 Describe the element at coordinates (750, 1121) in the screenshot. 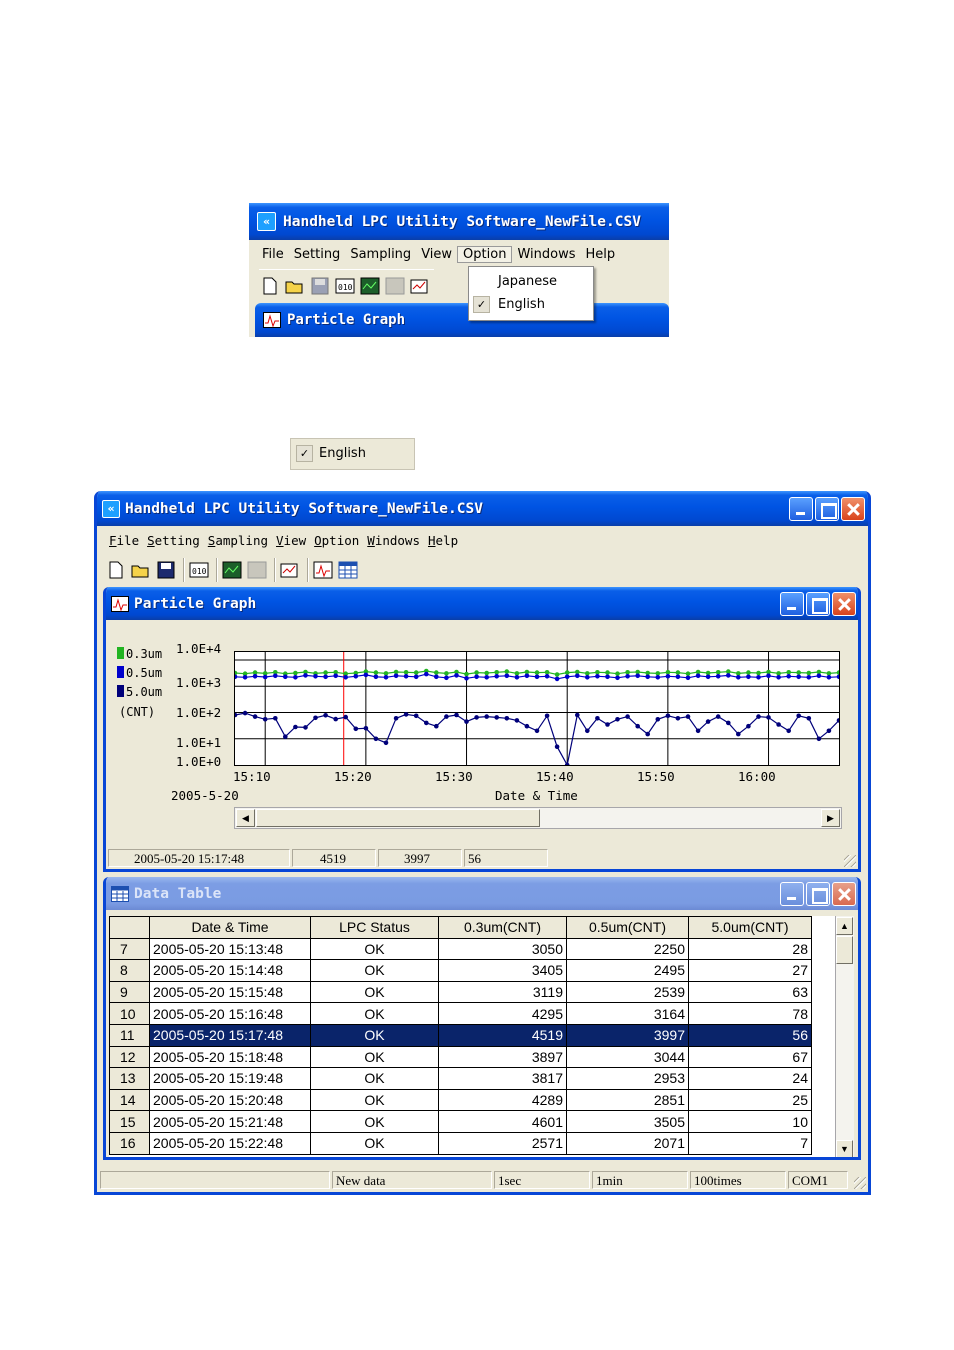

I see `cell-50um: 10` at that location.